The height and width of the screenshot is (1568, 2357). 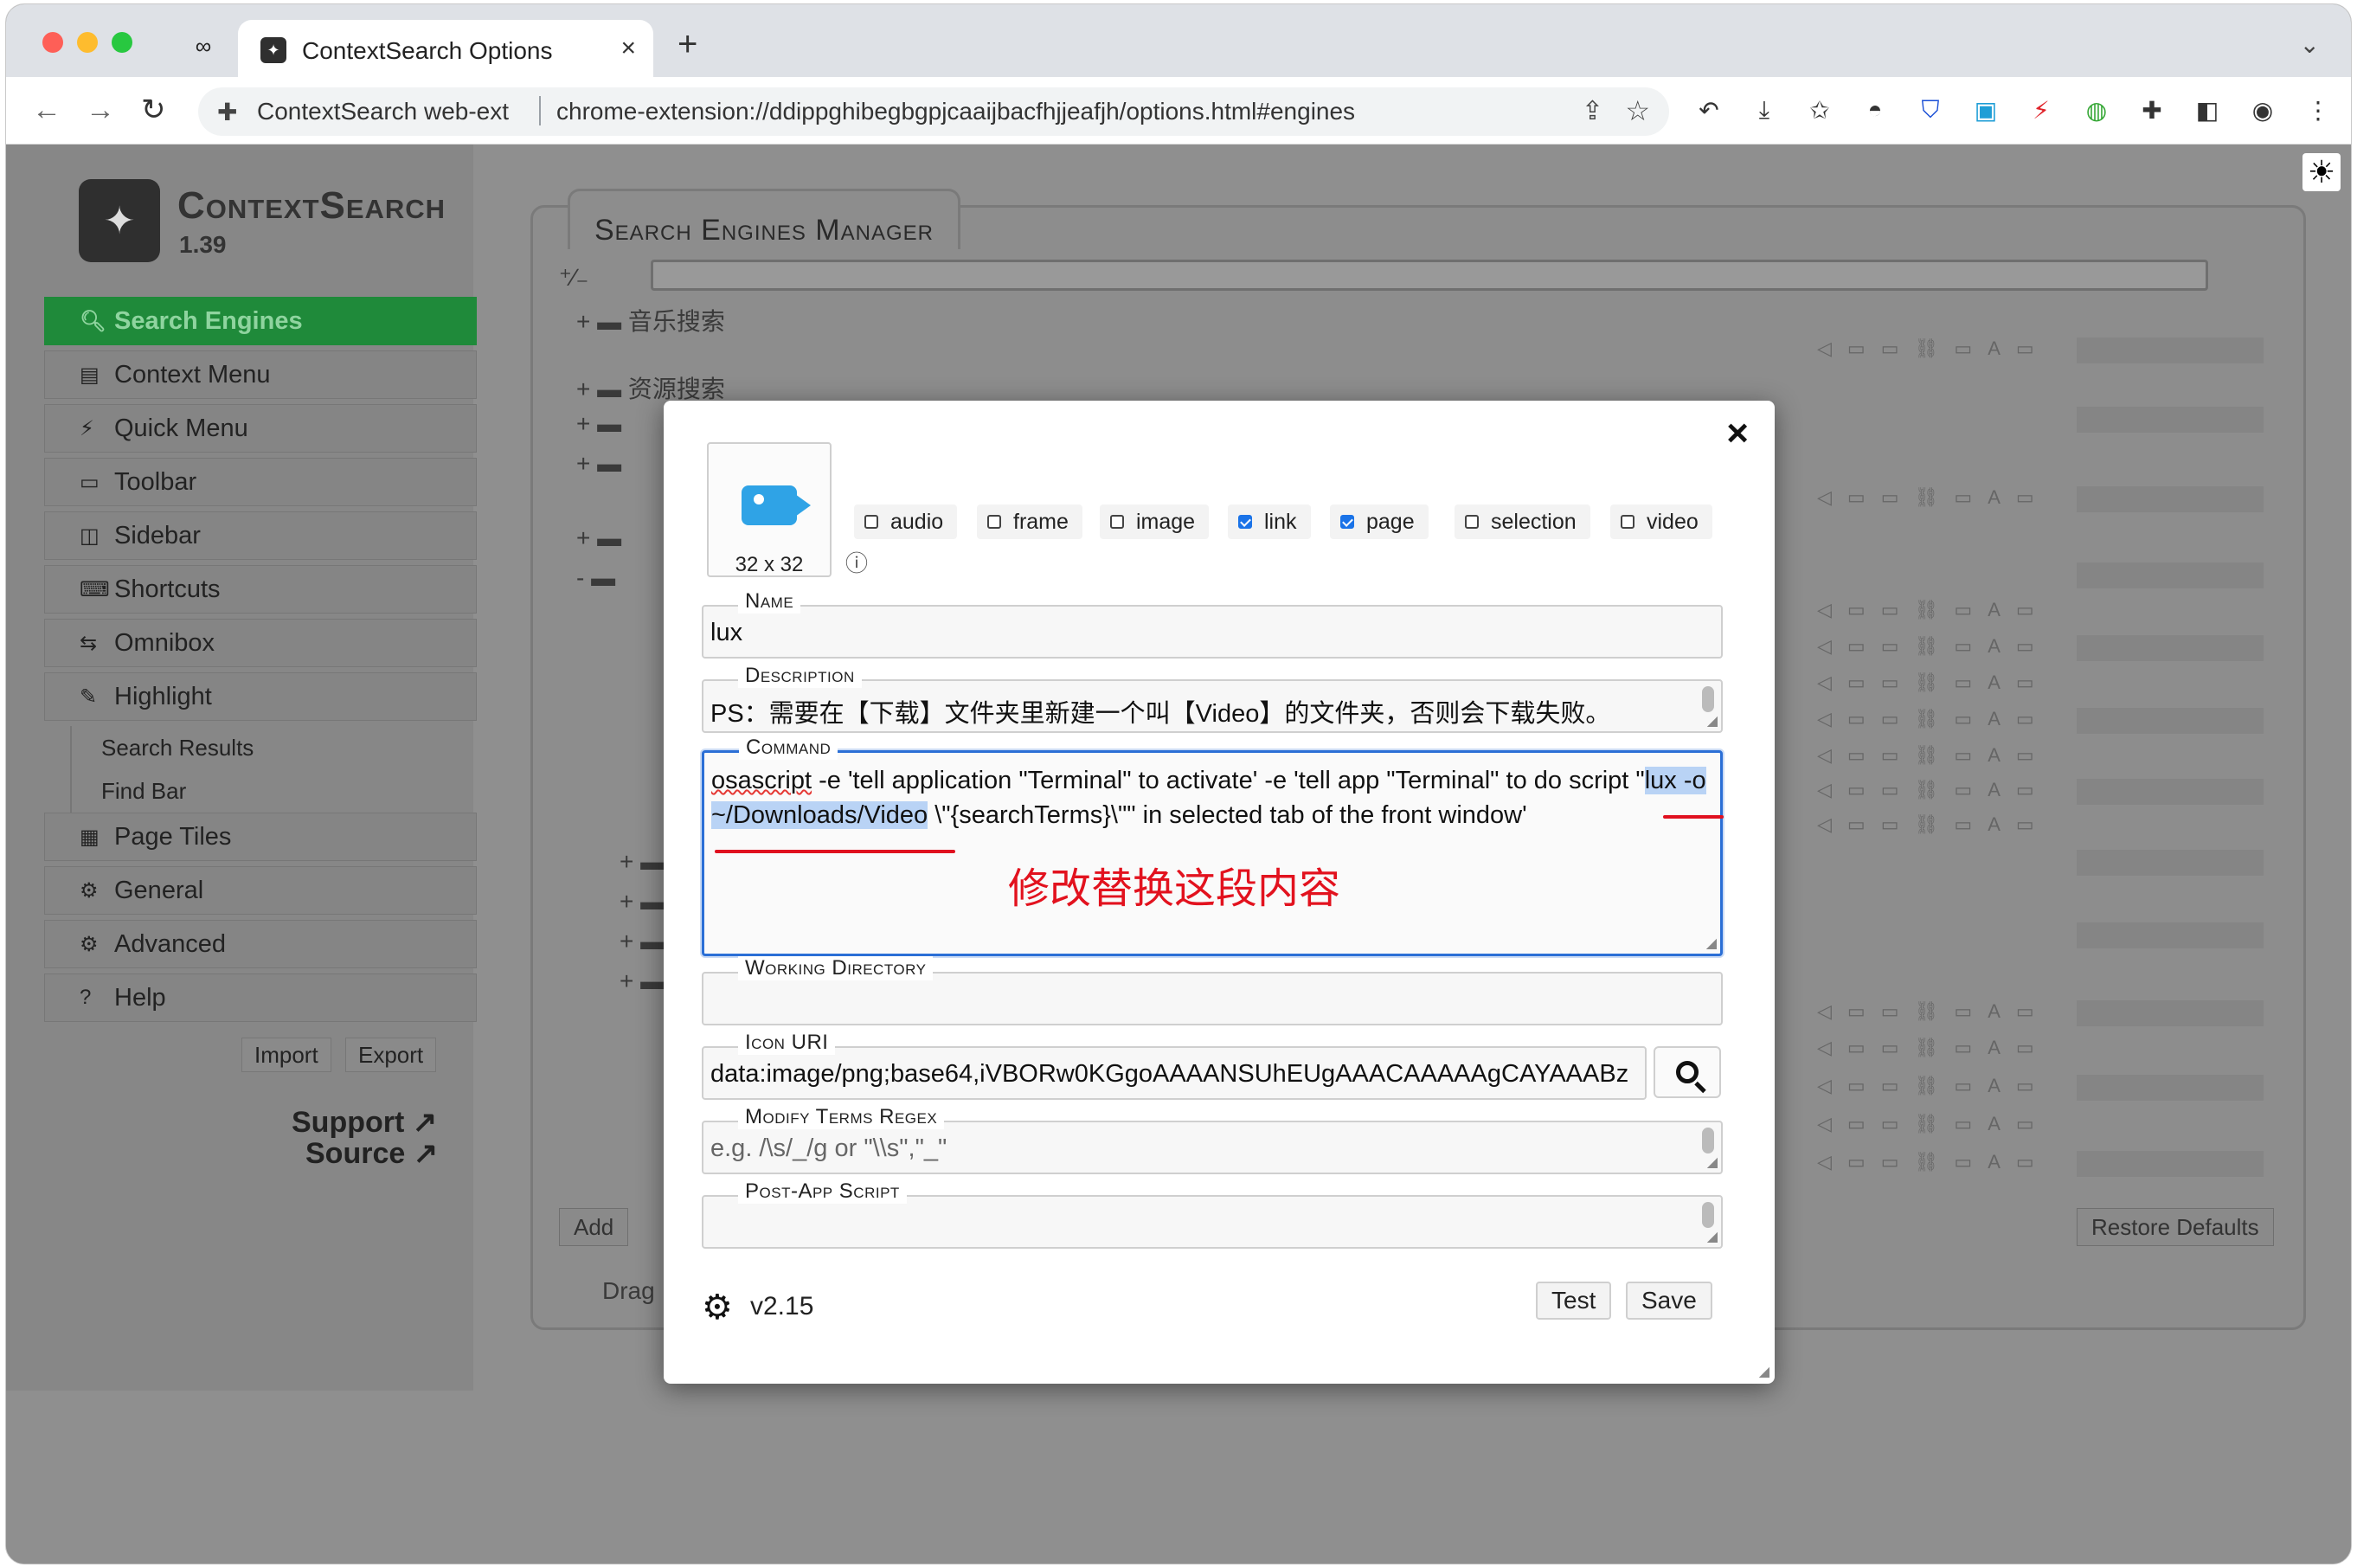 I want to click on tab-close-icon: ×, so click(x=628, y=48).